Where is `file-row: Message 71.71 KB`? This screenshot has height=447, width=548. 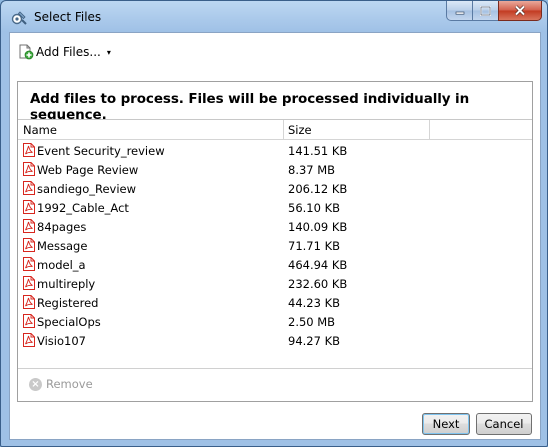 file-row: Message 71.71 KB is located at coordinates (275, 245).